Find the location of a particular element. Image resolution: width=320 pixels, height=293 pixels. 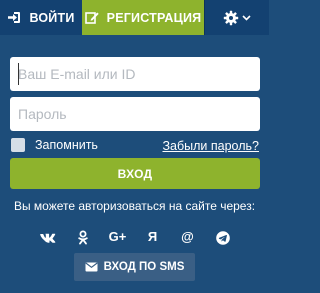

auth-tabs: ВОЙТИ РЕГИСТРАЦИЯ is located at coordinates (134, 17).